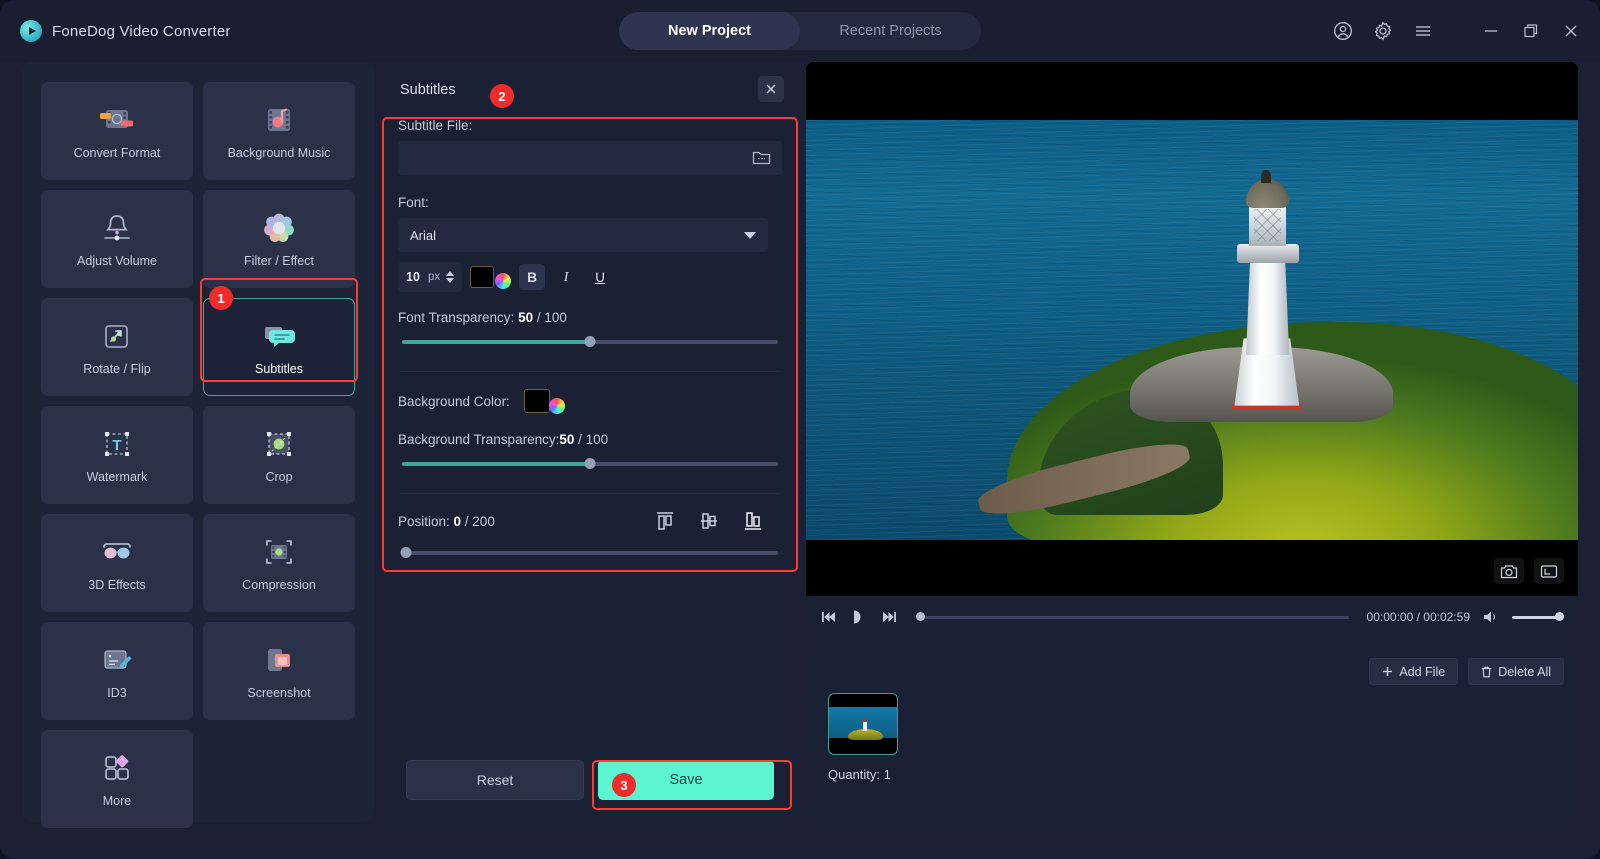  I want to click on align-top-icon, so click(665, 521).